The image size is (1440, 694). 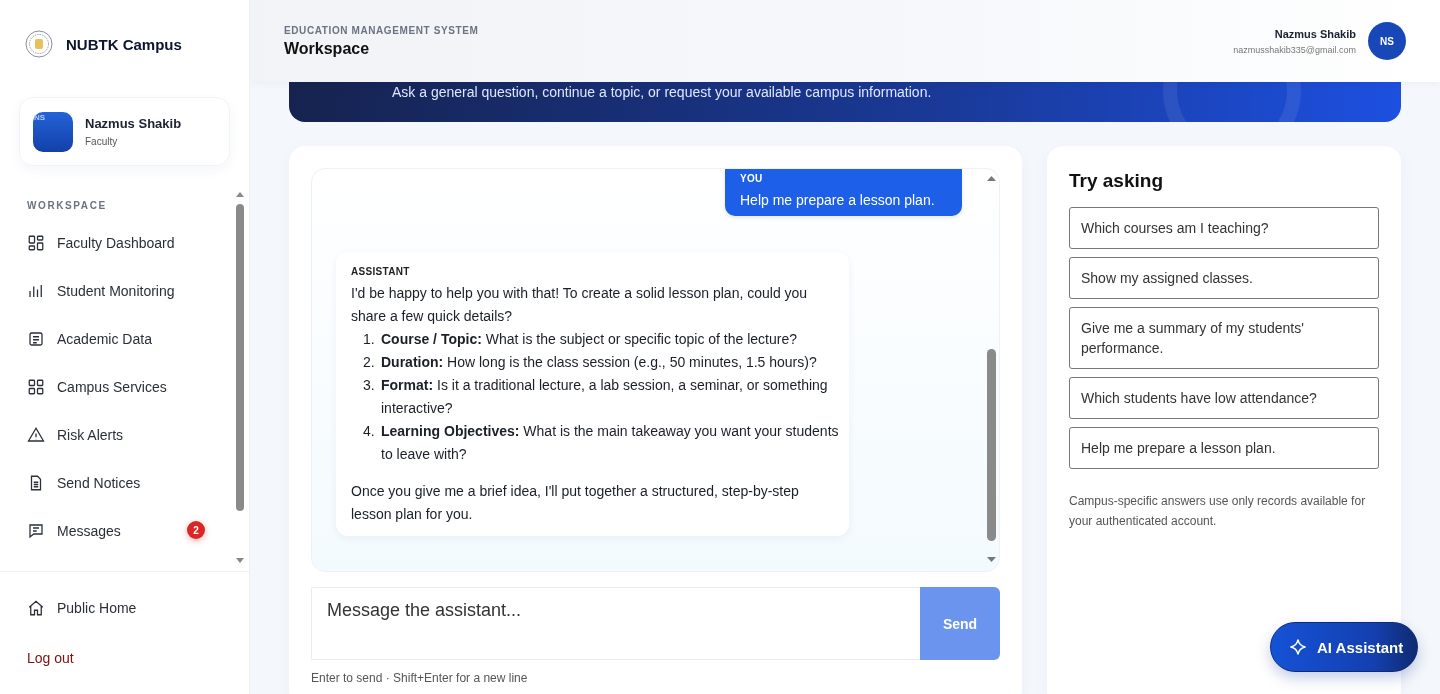 I want to click on list-item: Duration: How long is the class session (e.g., 50 minutes, 1.5 hours)?, so click(x=599, y=362).